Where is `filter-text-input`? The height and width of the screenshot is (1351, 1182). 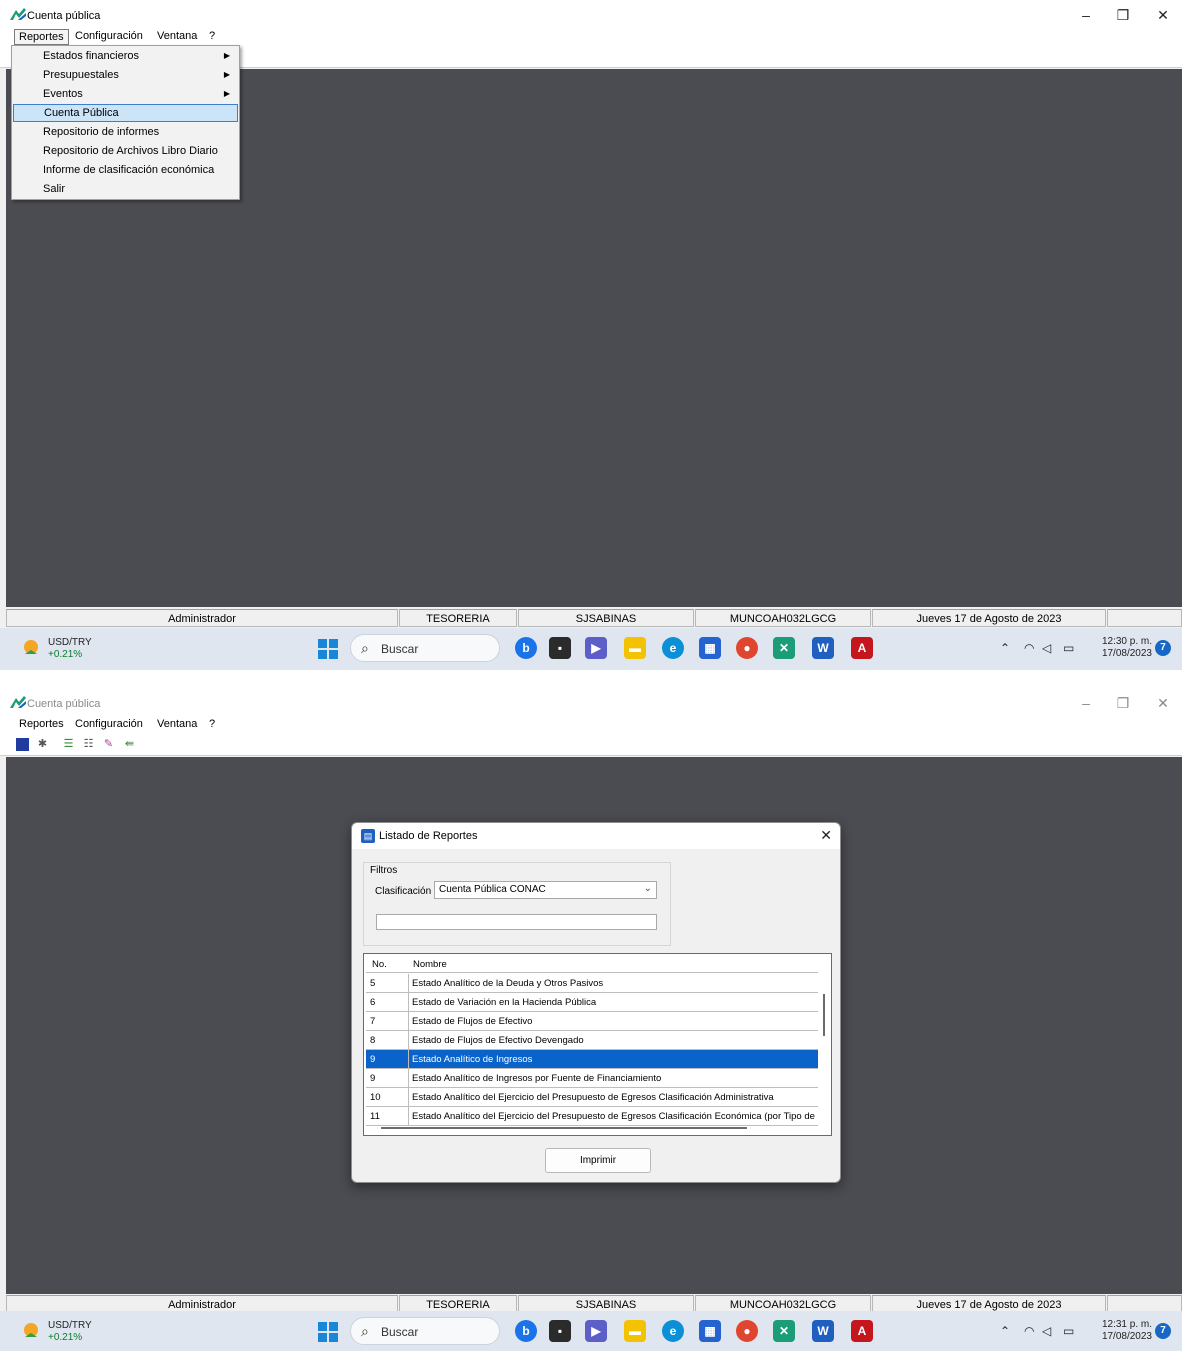 filter-text-input is located at coordinates (516, 922).